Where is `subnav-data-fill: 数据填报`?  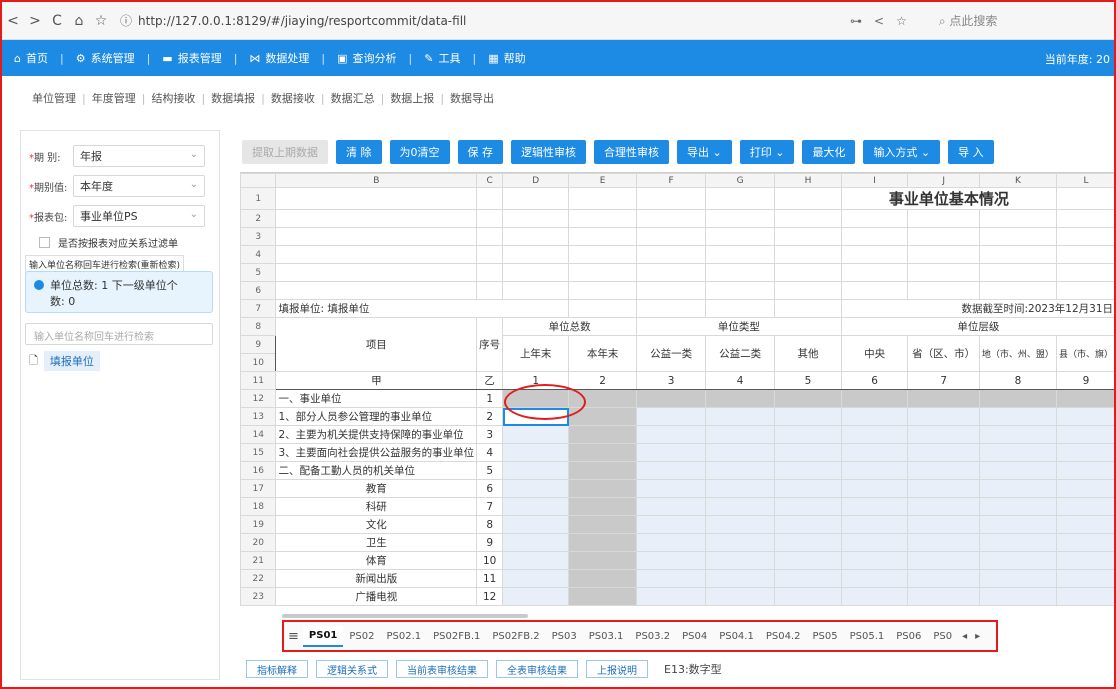 subnav-data-fill: 数据填报 is located at coordinates (233, 98).